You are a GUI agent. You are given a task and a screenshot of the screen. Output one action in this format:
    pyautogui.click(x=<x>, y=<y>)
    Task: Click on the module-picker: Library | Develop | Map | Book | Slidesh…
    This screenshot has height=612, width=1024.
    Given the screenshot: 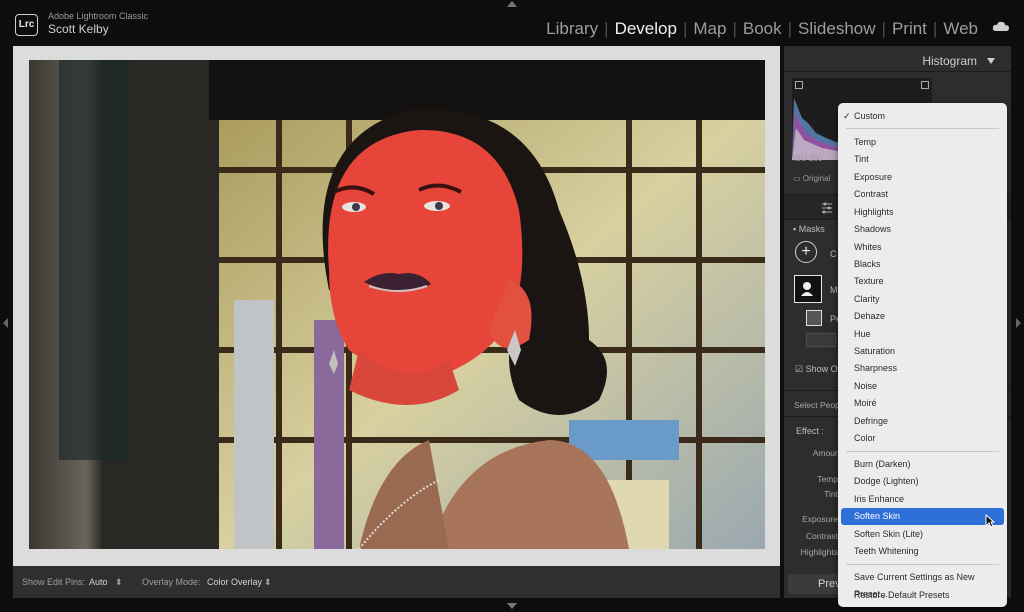 What is the action you would take?
    pyautogui.click(x=762, y=29)
    